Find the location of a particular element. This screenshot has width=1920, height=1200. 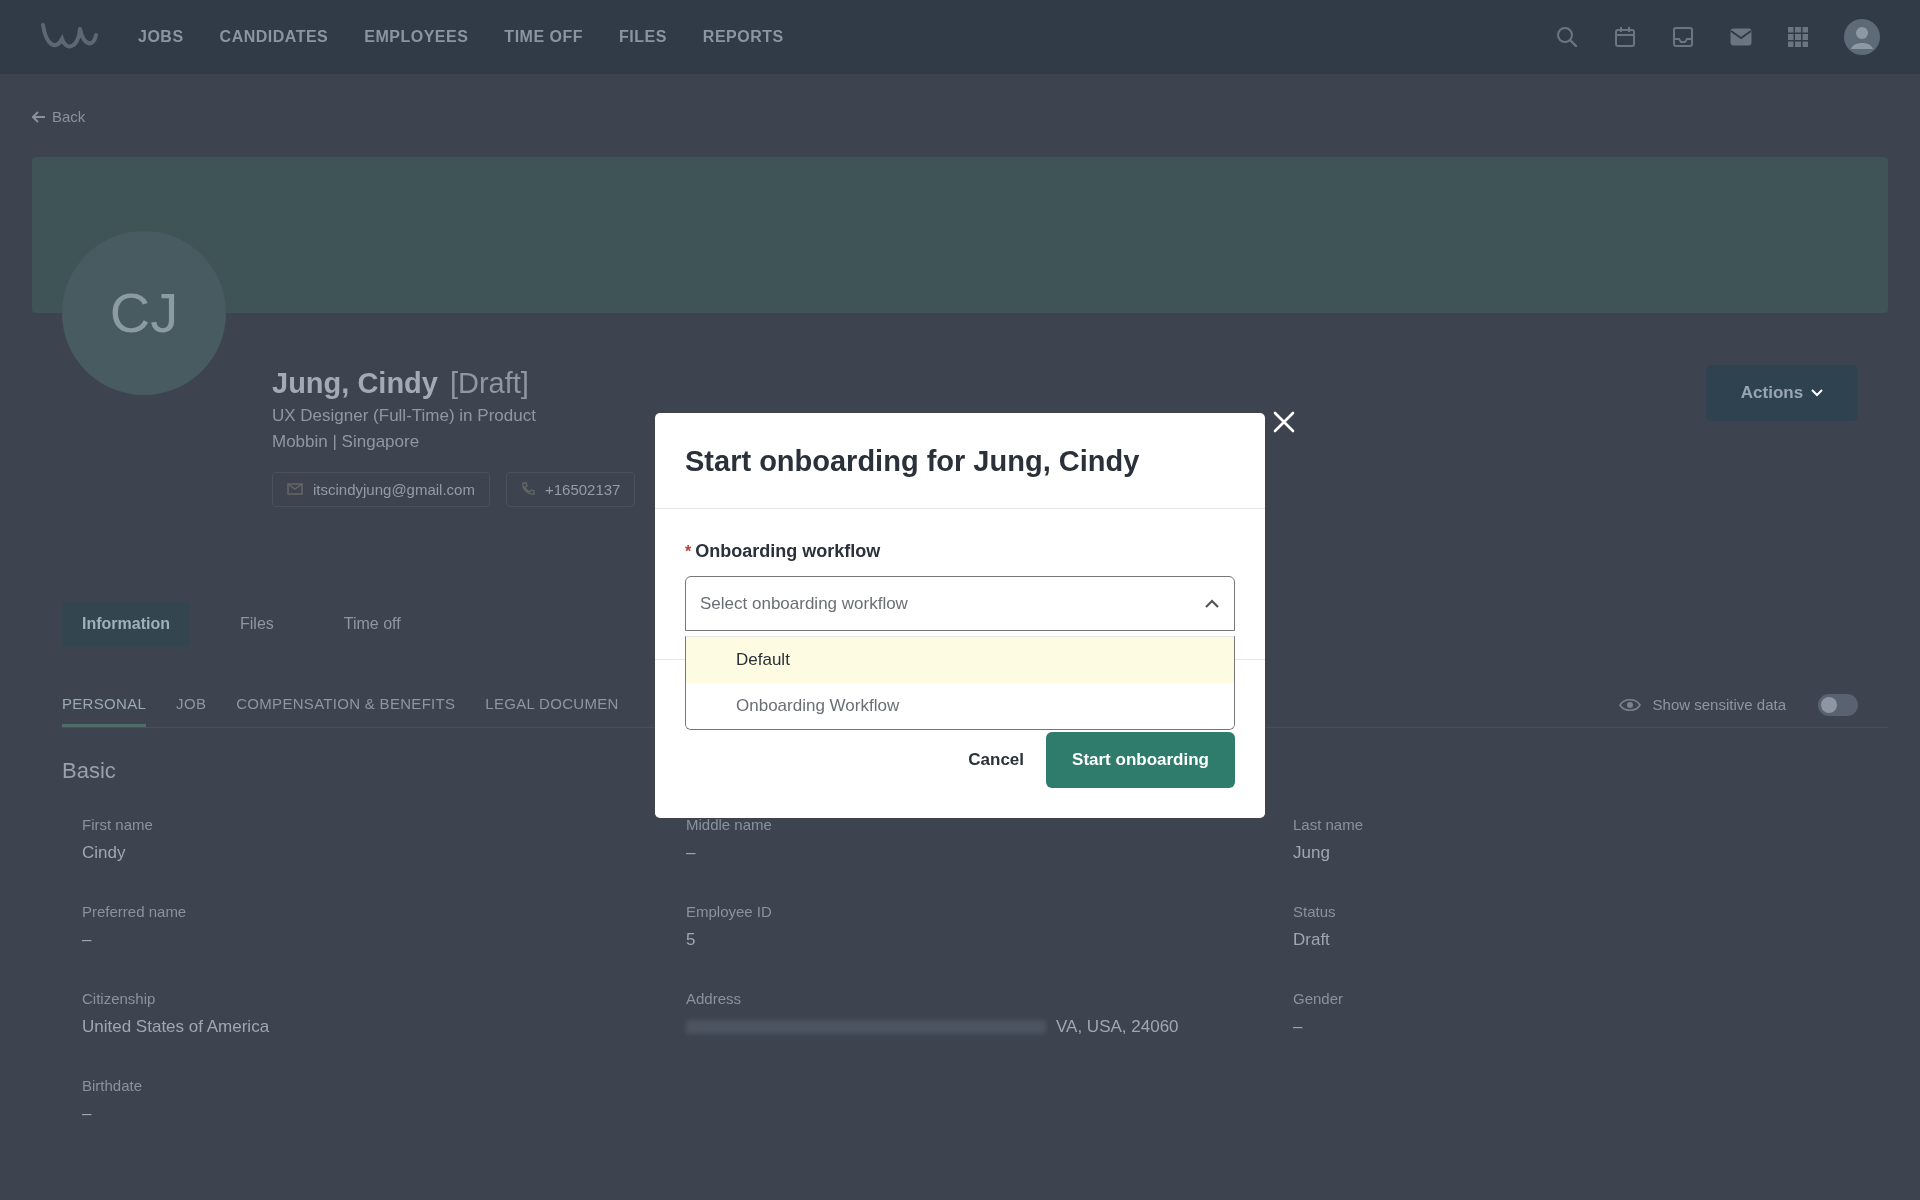

workflow-select: Select onboarding workflow is located at coordinates (960, 603).